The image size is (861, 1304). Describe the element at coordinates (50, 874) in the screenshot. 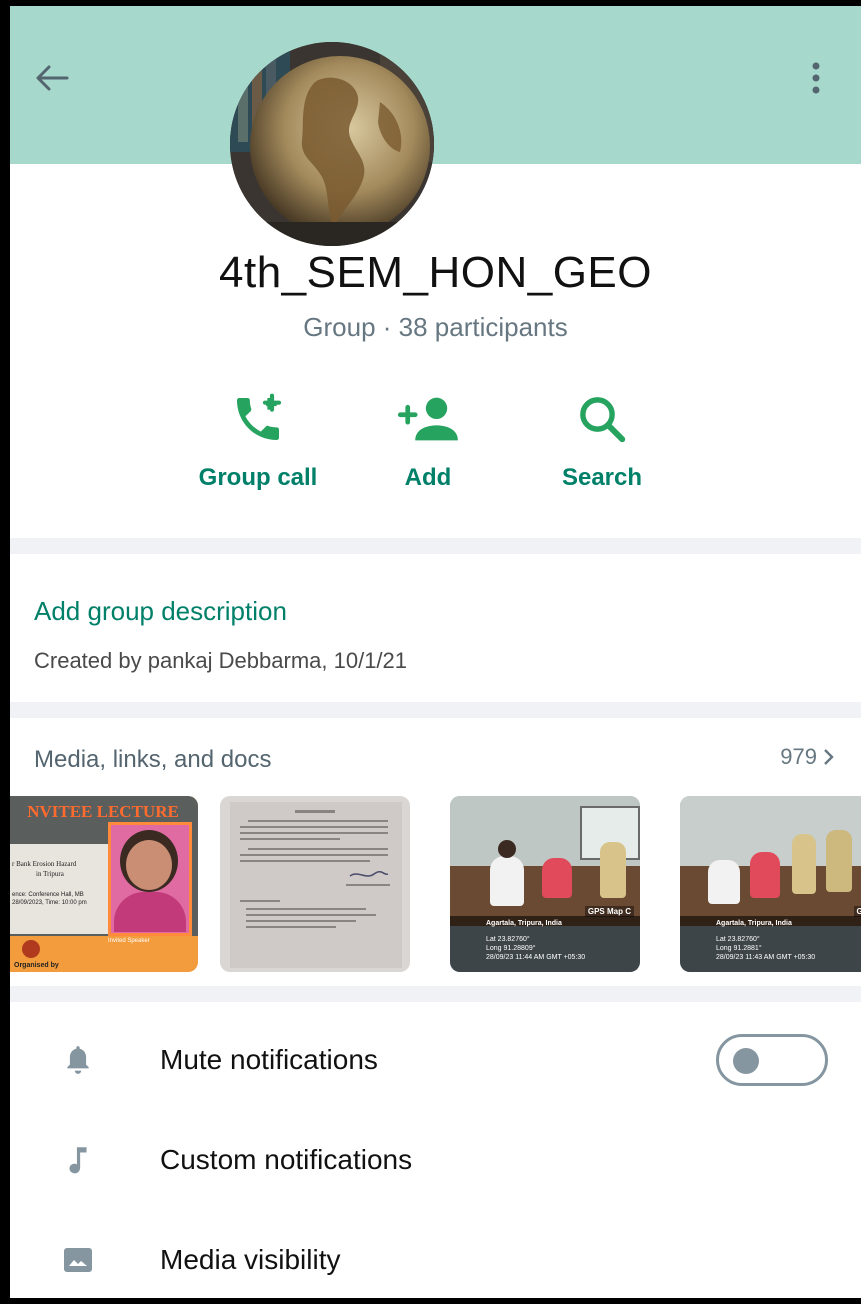

I see `poster-line-2: in Tripura` at that location.